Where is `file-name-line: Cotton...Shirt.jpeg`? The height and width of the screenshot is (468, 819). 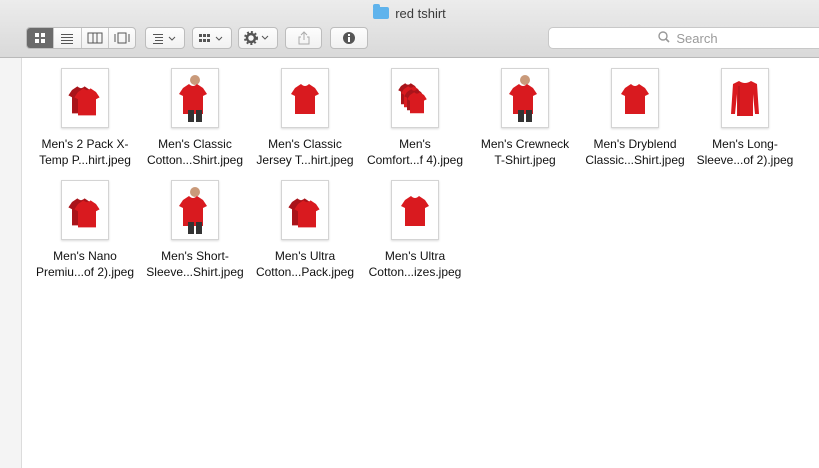 file-name-line: Cotton...Shirt.jpeg is located at coordinates (195, 160).